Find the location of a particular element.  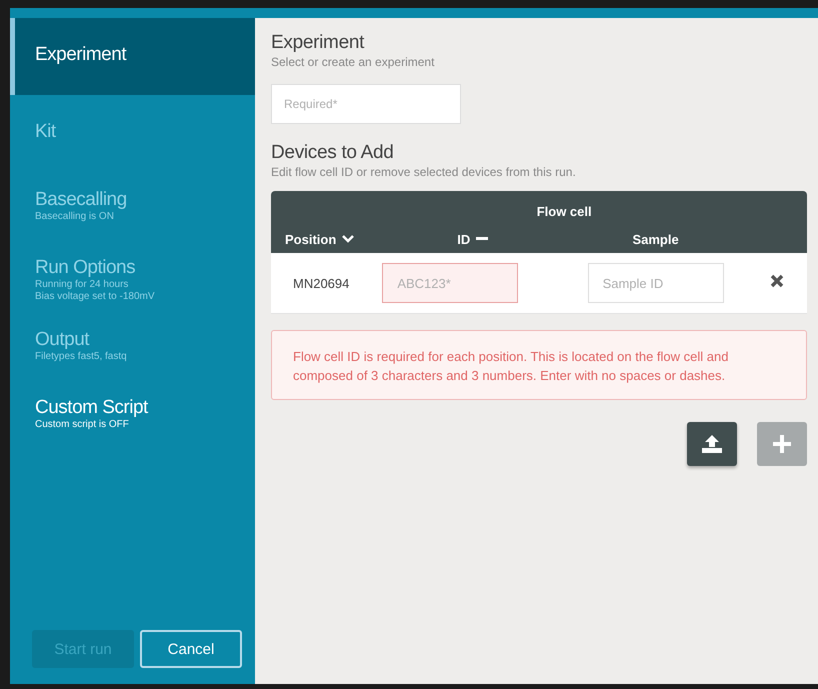

minus-icon is located at coordinates (482, 239).